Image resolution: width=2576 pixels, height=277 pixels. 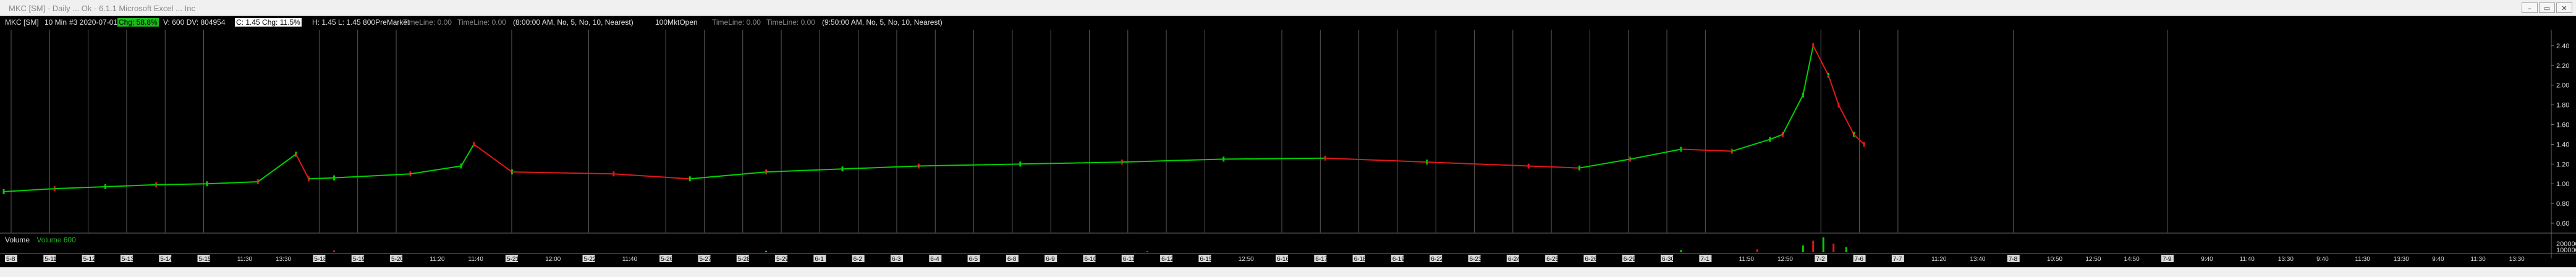 I want to click on time-axis-label: 5-18, so click(x=320, y=259).